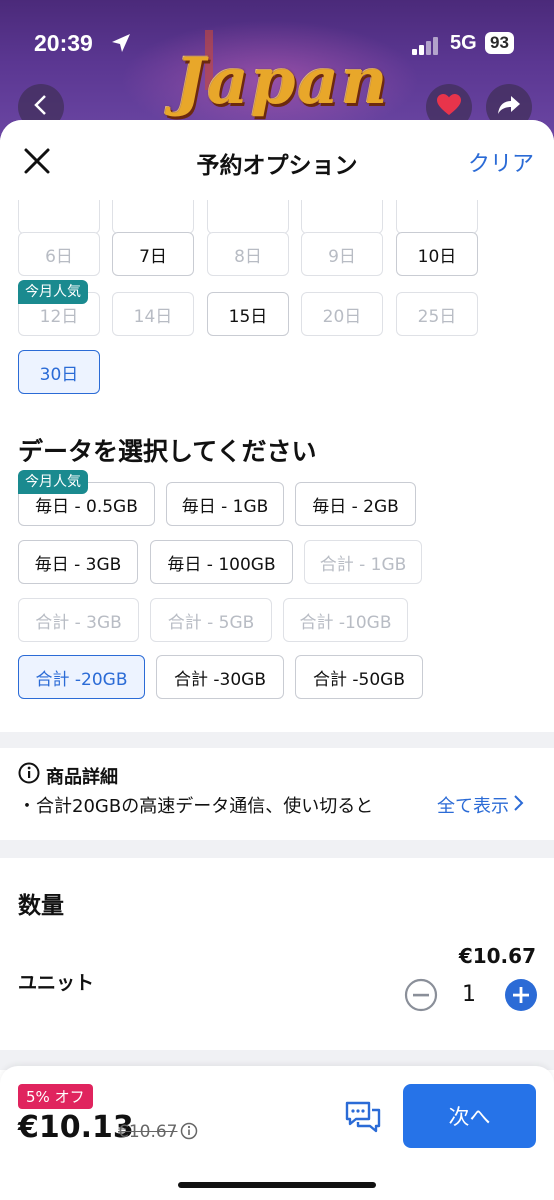 The width and height of the screenshot is (554, 1200). Describe the element at coordinates (342, 254) in the screenshot. I see `day-chip-9: 9日` at that location.